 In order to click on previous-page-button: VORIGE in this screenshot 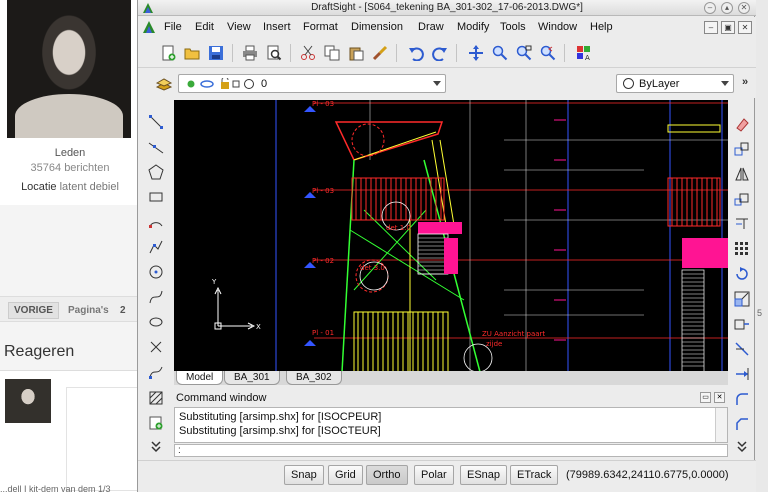, I will do `click(33, 310)`.